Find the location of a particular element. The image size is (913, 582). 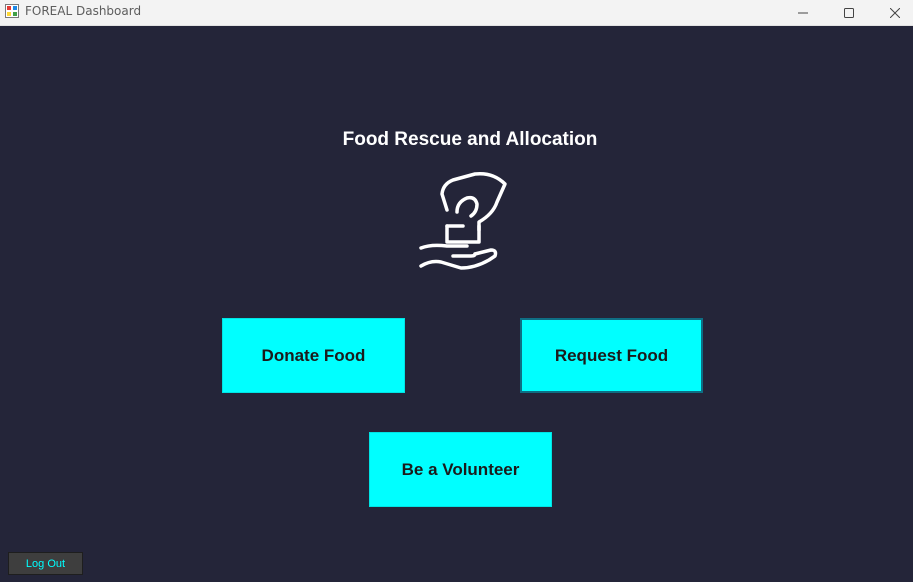

minimize-icon is located at coordinates (803, 12).